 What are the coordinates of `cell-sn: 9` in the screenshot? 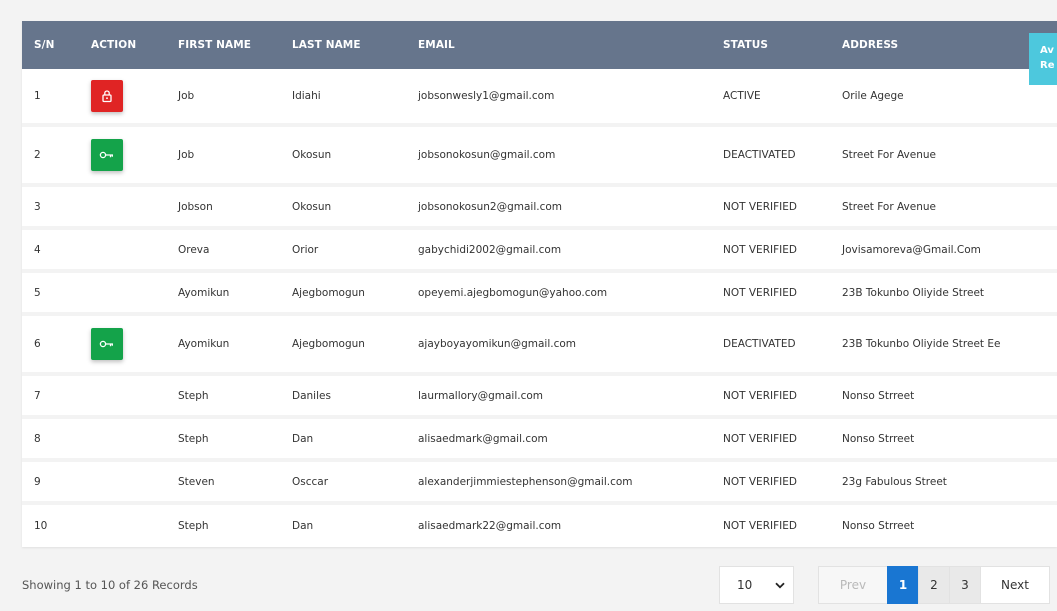 It's located at (50, 480).